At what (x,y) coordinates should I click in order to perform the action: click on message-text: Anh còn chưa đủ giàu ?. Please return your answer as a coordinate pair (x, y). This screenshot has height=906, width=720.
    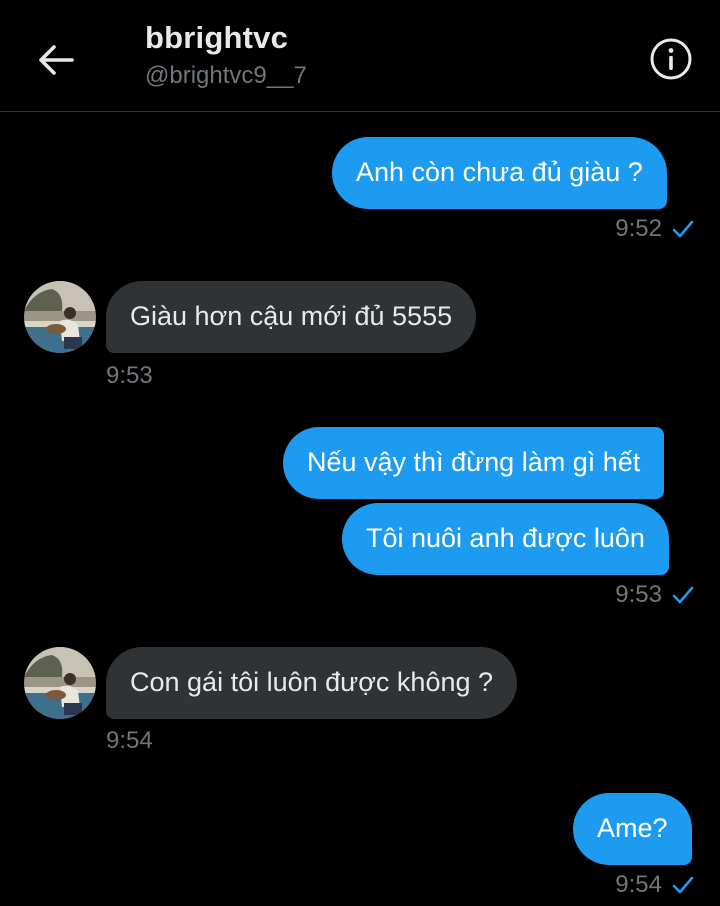
    Looking at the image, I should click on (499, 172).